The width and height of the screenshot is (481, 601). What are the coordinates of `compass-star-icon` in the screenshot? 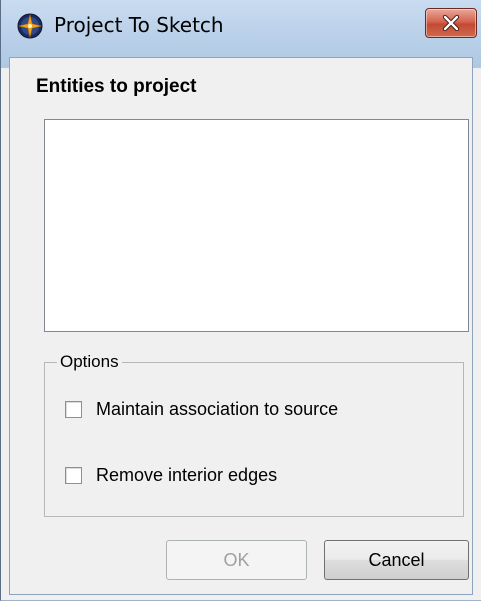 It's located at (30, 26).